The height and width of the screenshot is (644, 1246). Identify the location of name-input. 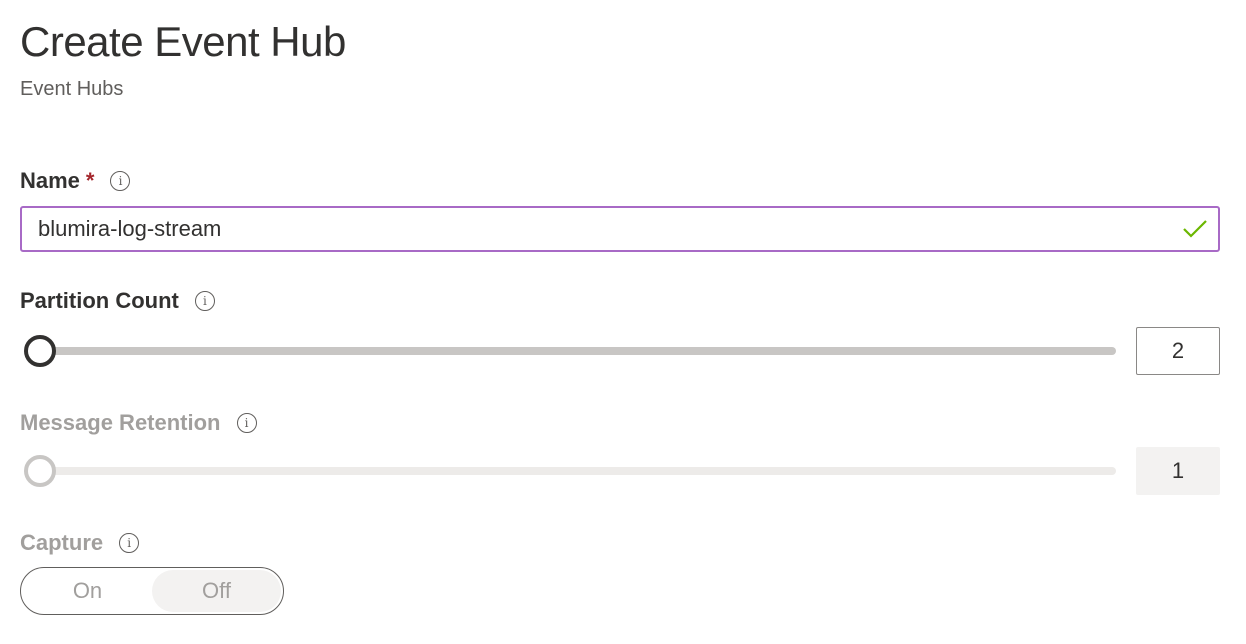
(590, 229).